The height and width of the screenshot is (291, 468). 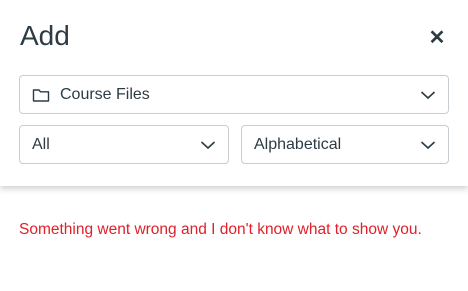 I want to click on file-type-value: All, so click(x=41, y=144).